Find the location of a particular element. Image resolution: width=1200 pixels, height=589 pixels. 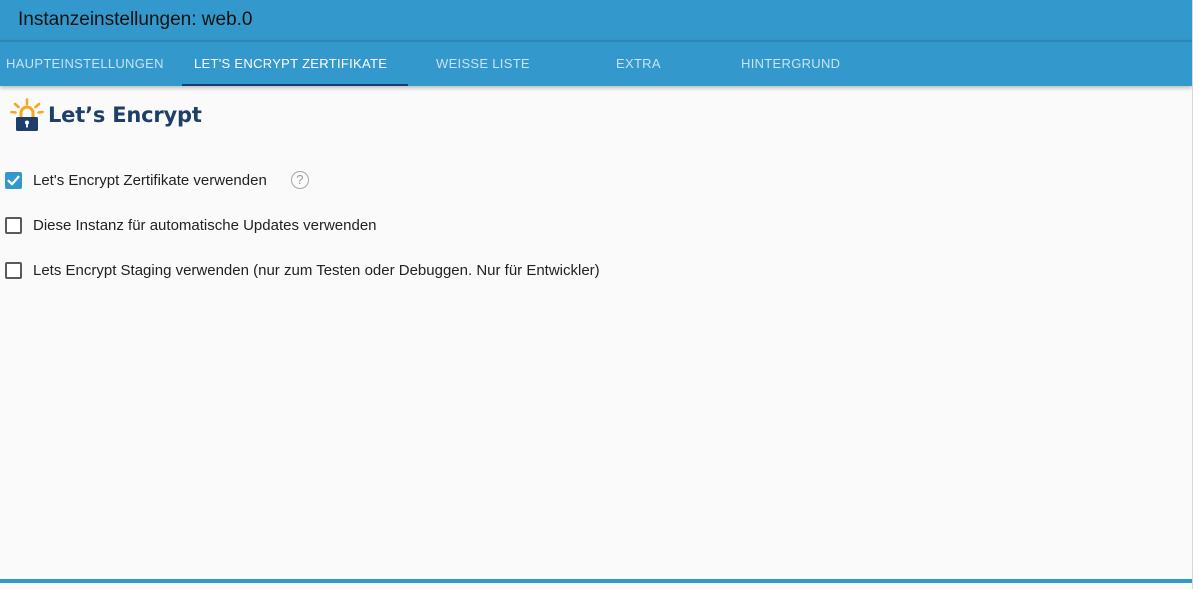

lets-encrypt-logo: Let’s Encrypt is located at coordinates (106, 115).